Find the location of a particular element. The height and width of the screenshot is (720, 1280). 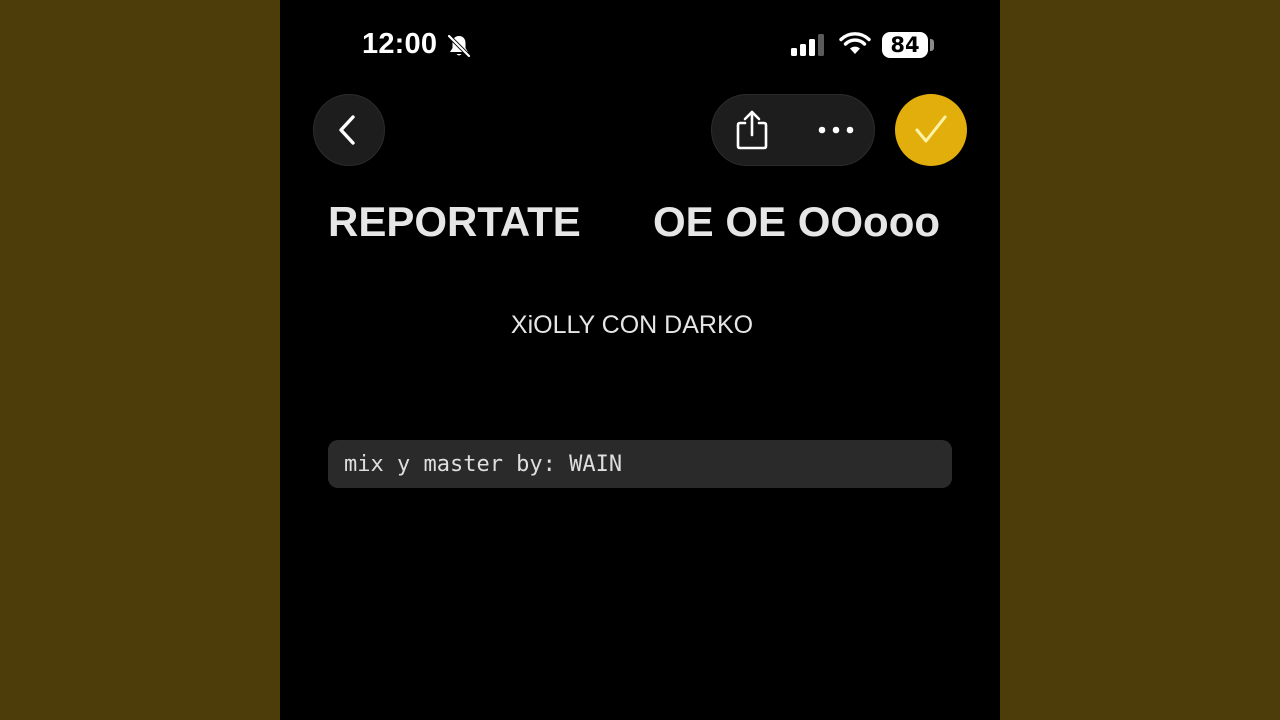

status-time: 12:00 is located at coordinates (400, 44).